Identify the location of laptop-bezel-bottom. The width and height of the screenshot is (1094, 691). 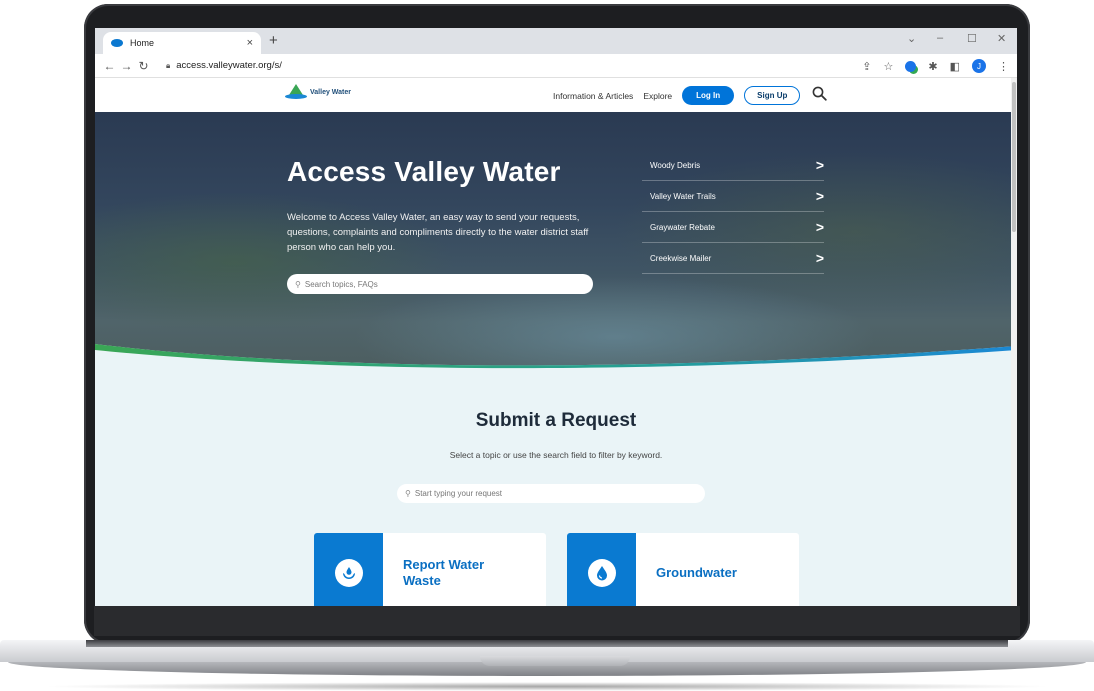
(557, 621).